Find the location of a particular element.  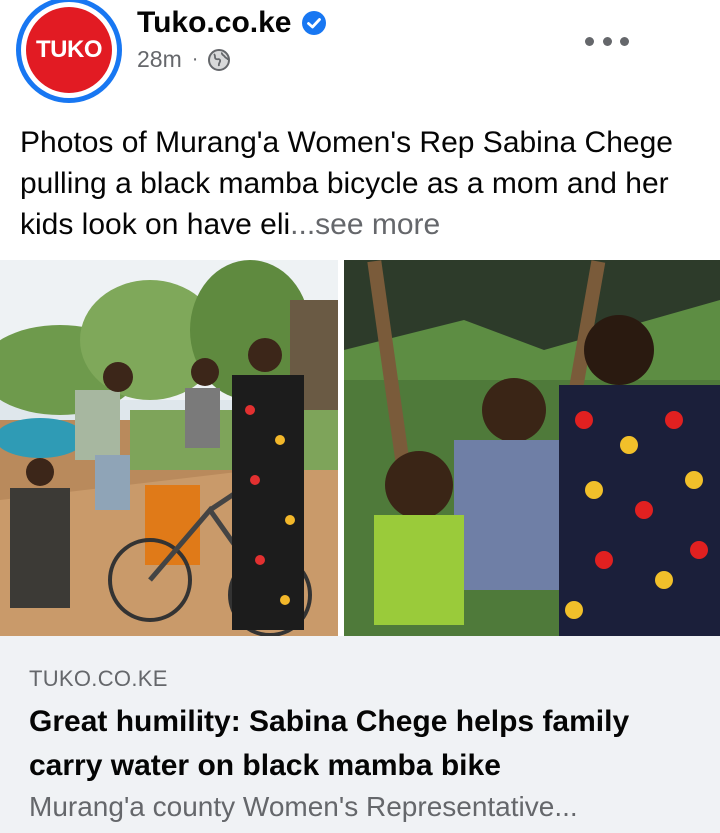

post-header: TUKO Tuko.co.ke 28m · is located at coordinates (360, 55).